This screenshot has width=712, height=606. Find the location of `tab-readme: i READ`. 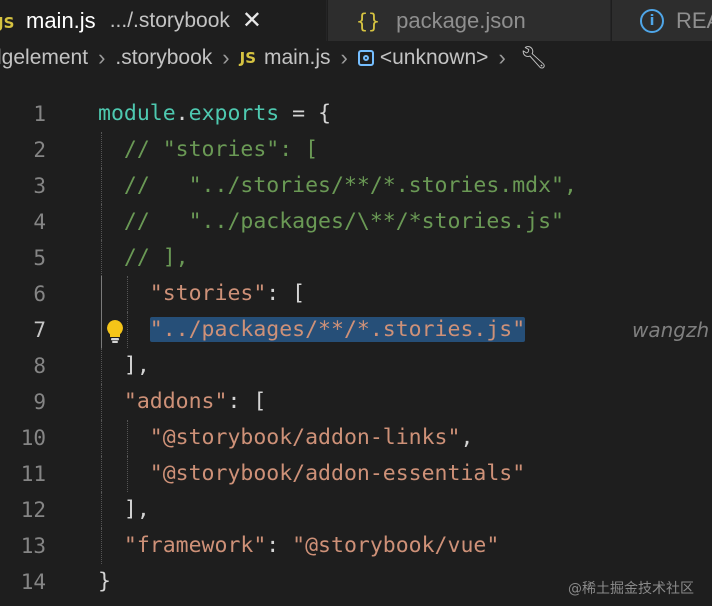

tab-readme: i READ is located at coordinates (661, 20).